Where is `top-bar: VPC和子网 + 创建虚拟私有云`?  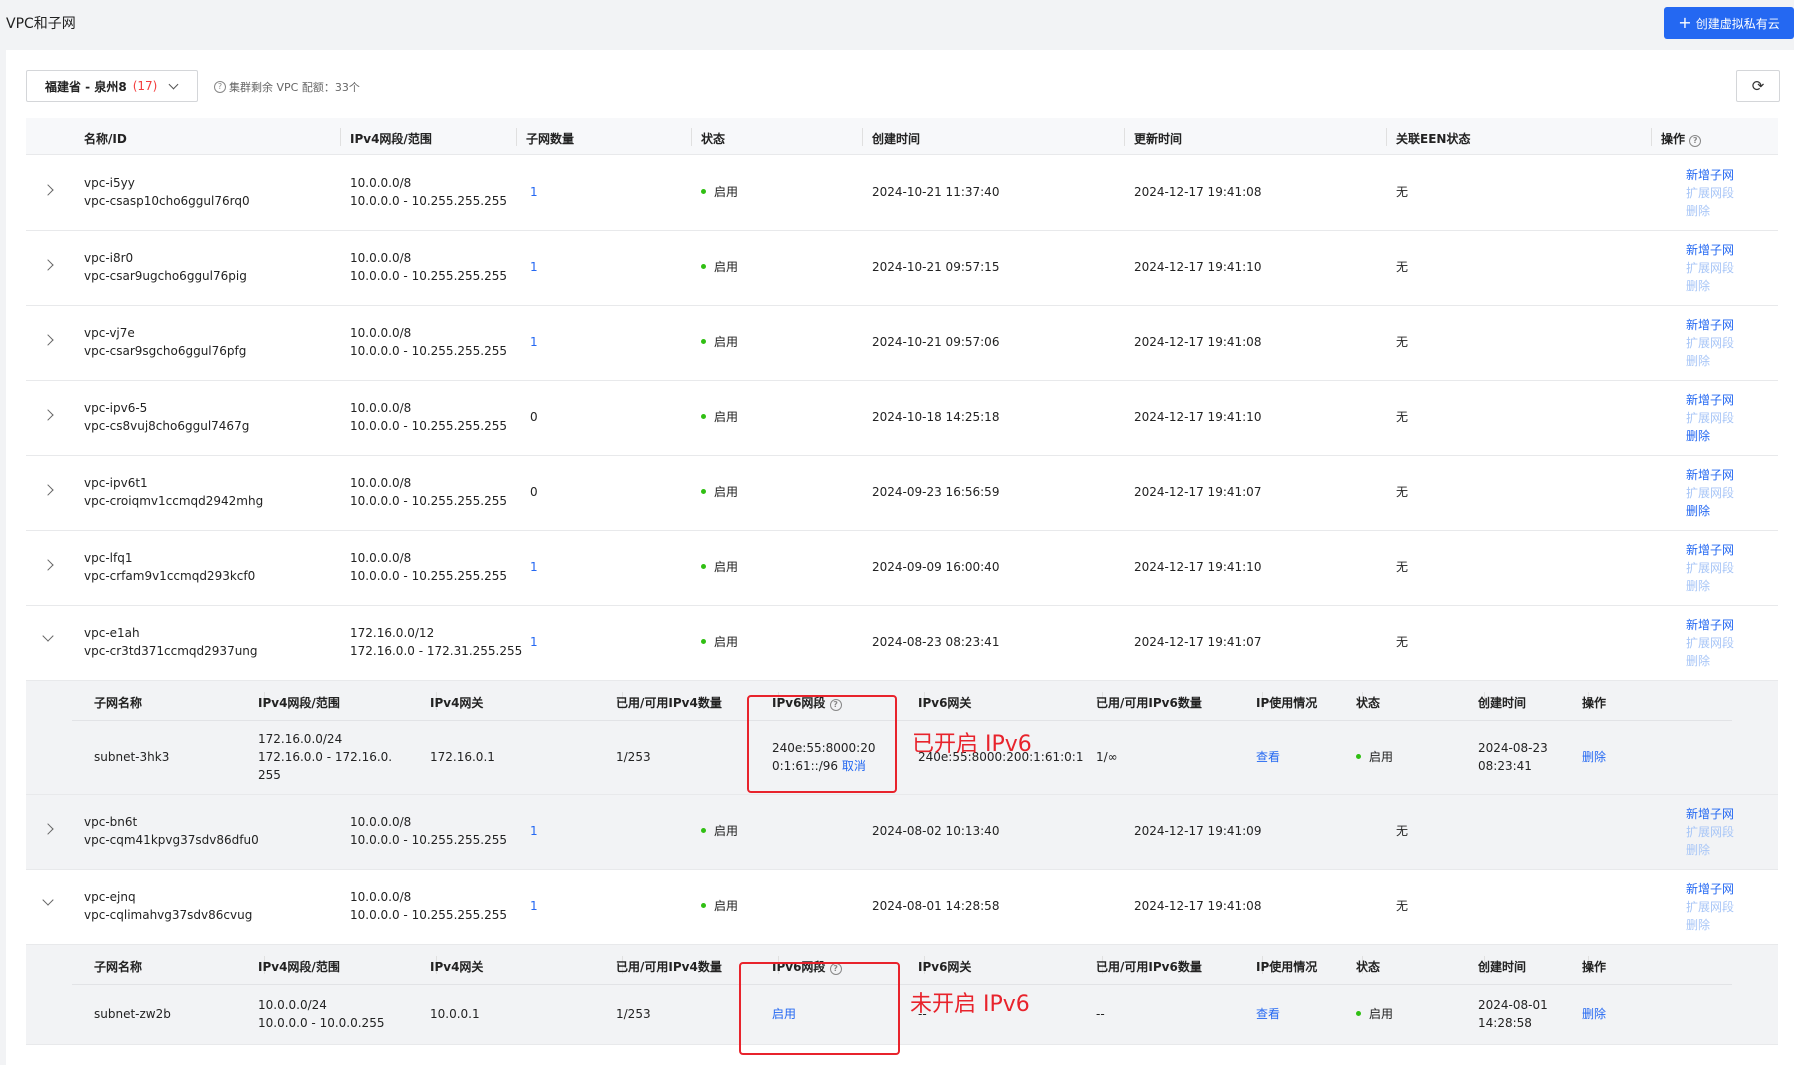 top-bar: VPC和子网 + 创建虚拟私有云 is located at coordinates (897, 24).